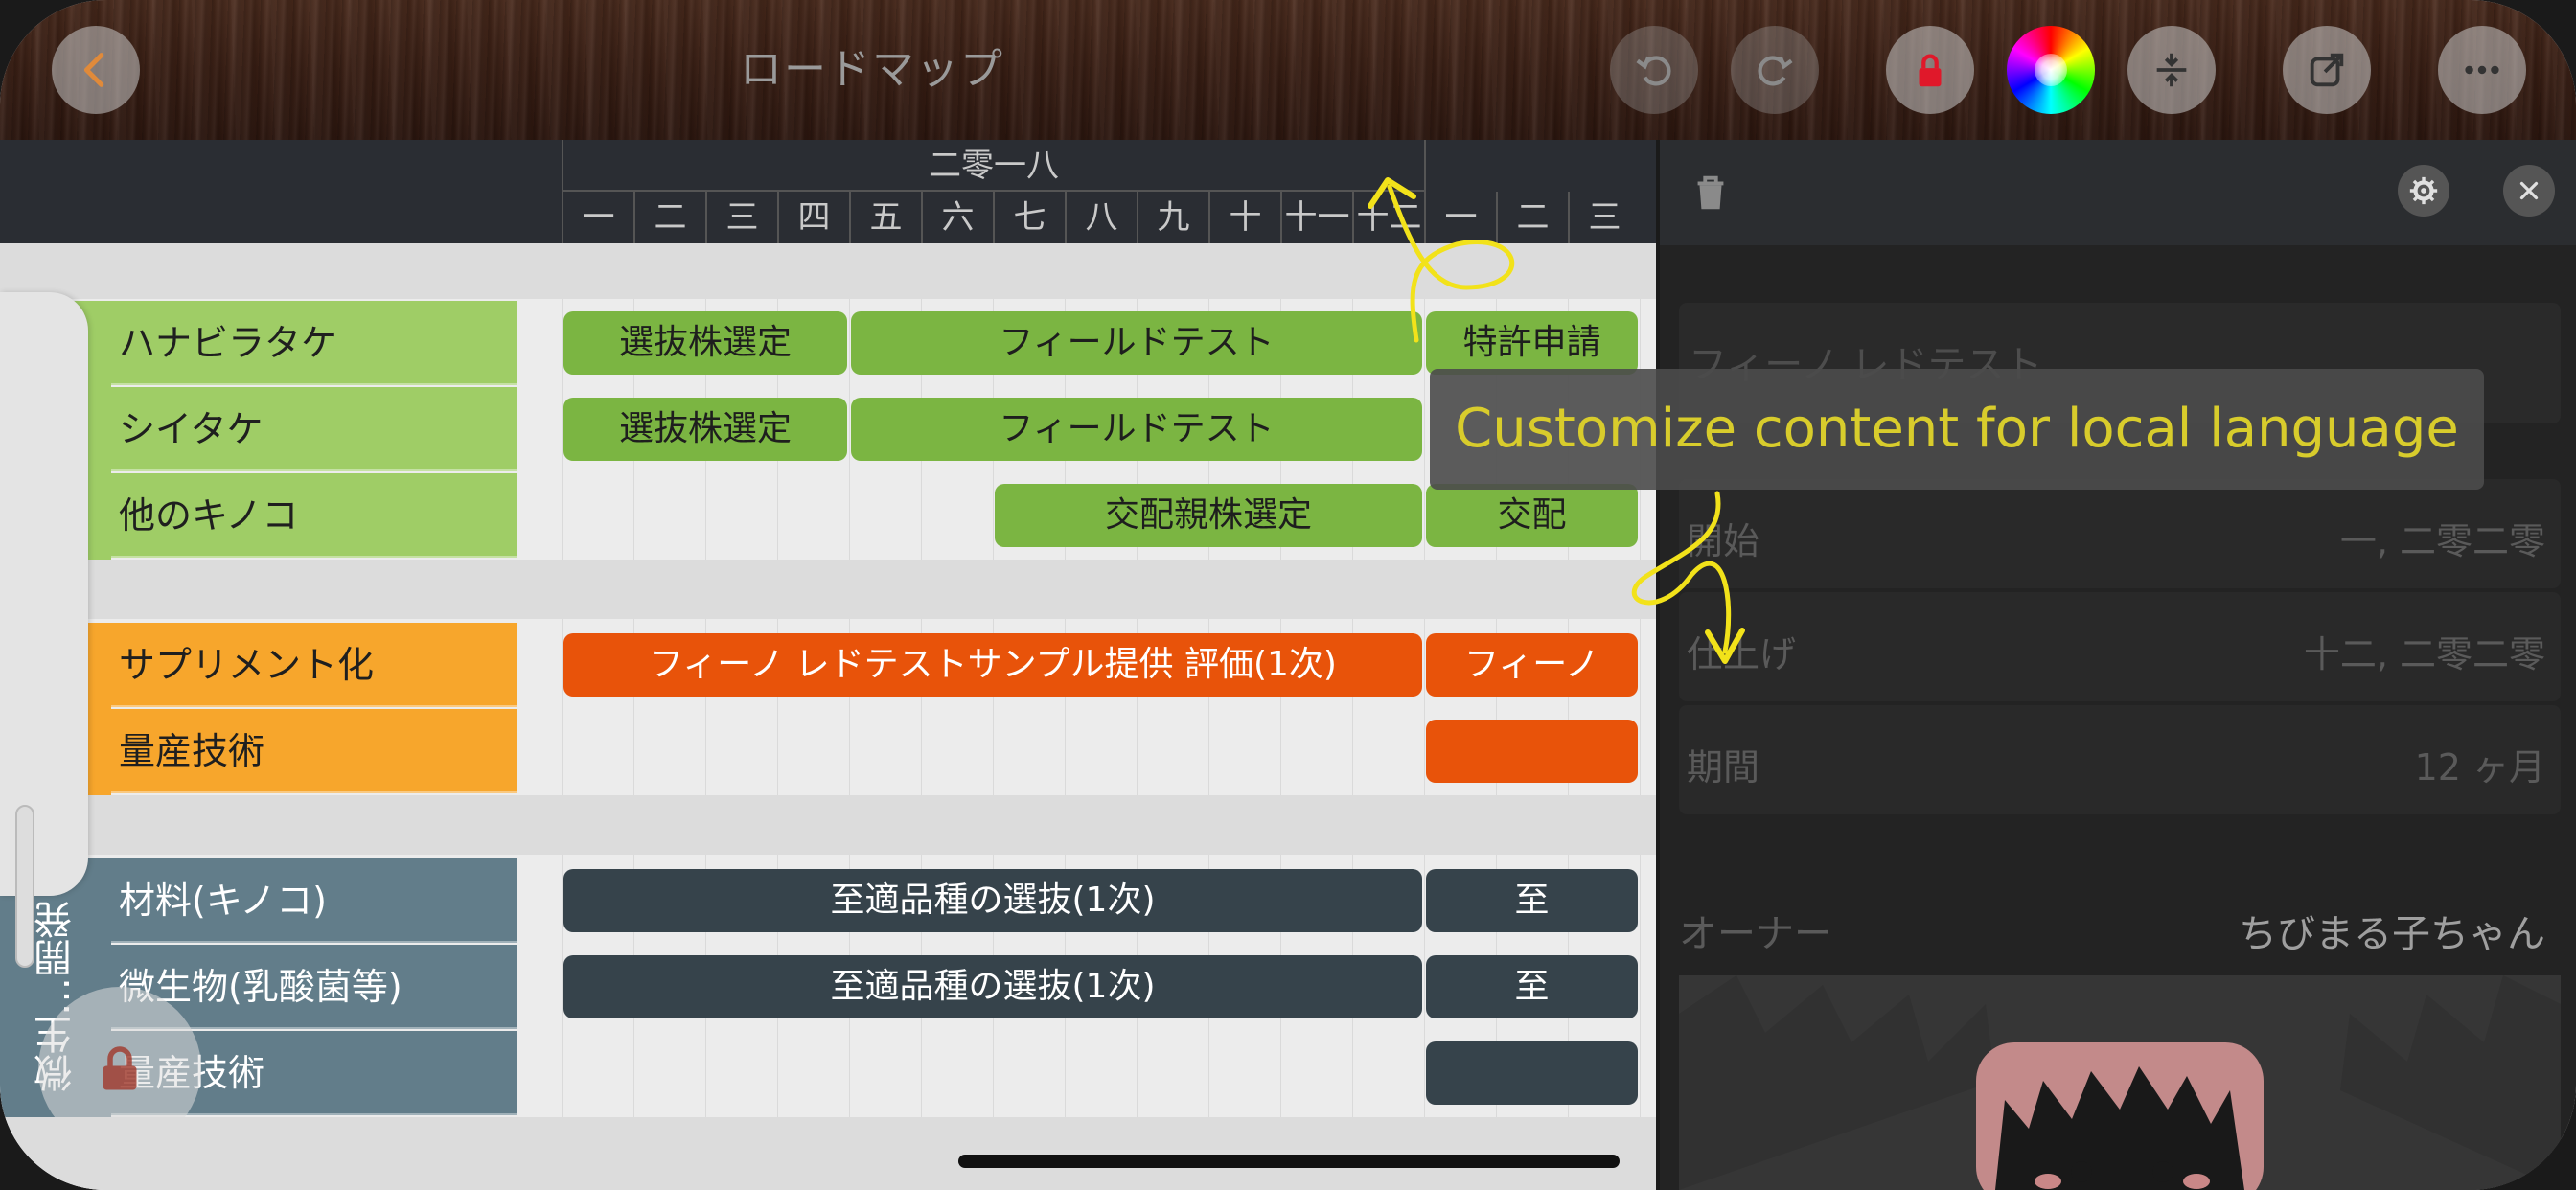 The width and height of the screenshot is (2576, 1190). Describe the element at coordinates (993, 166) in the screenshot. I see `year-label: 二零一八` at that location.